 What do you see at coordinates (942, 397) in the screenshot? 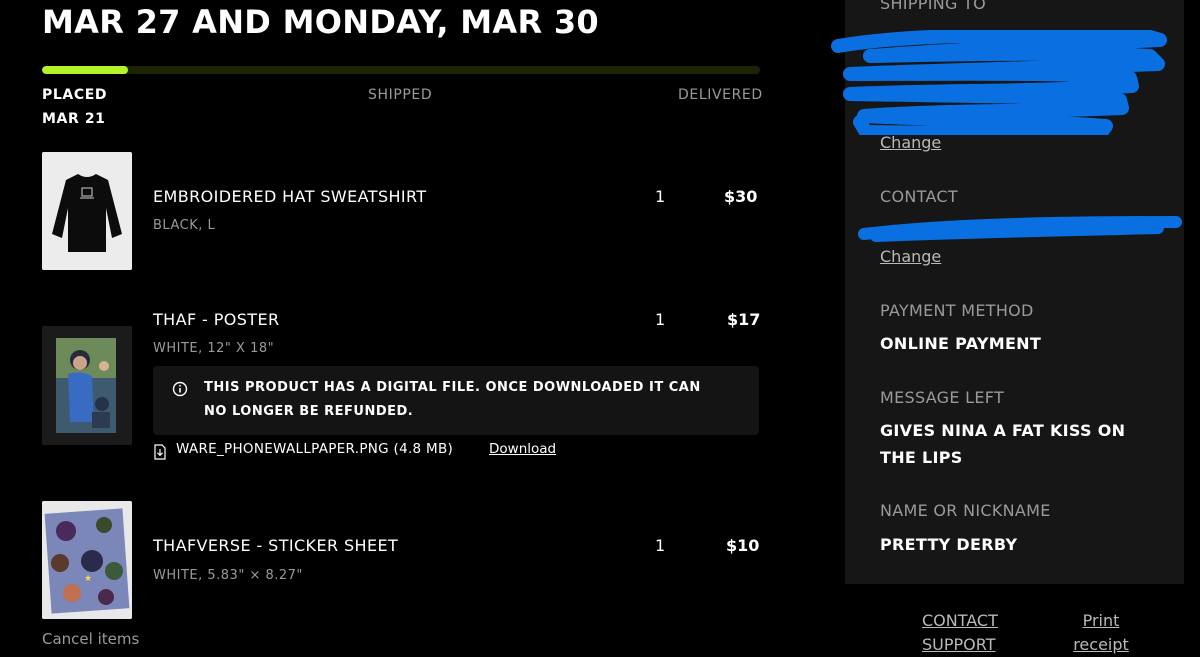
I see `message-left-label: MESSAGE LEFT` at bounding box center [942, 397].